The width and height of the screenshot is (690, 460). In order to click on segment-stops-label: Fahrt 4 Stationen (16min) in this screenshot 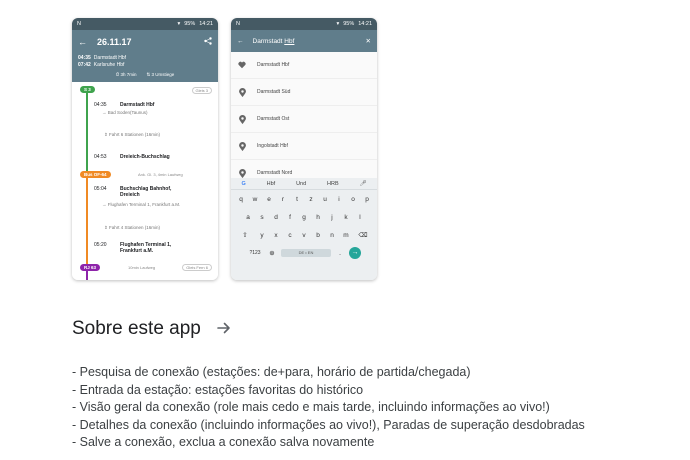, I will do `click(135, 227)`.